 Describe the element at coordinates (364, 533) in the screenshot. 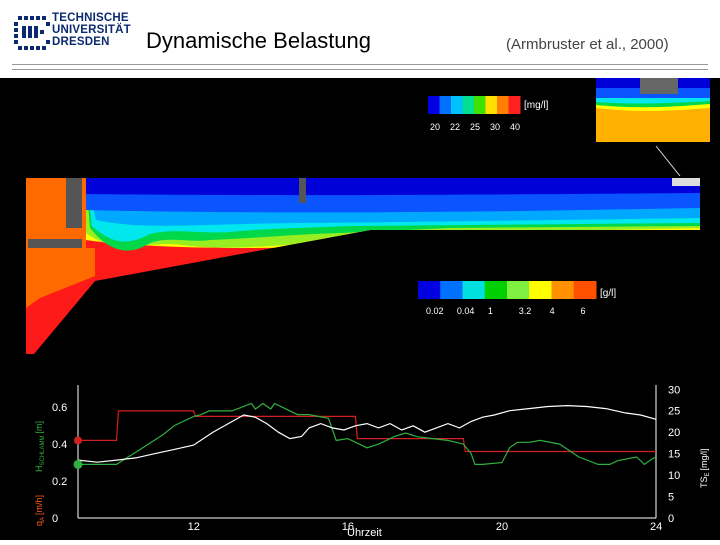

I see `x-axis-label: Uhrzeit` at that location.